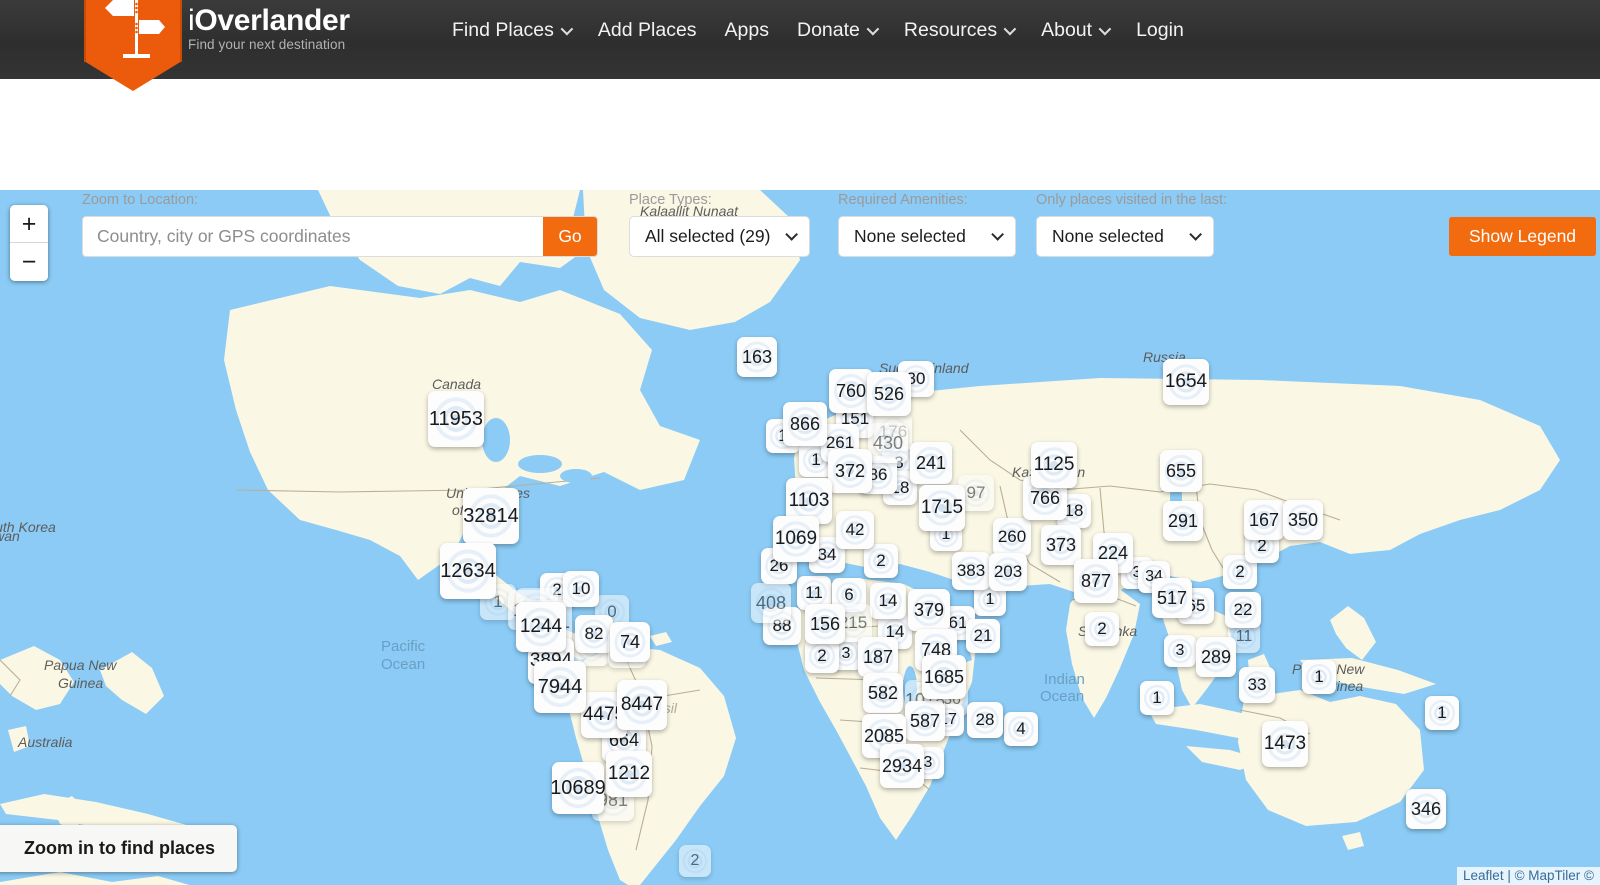 The height and width of the screenshot is (885, 1600). What do you see at coordinates (1021, 729) in the screenshot?
I see `cluster-marker: 4` at bounding box center [1021, 729].